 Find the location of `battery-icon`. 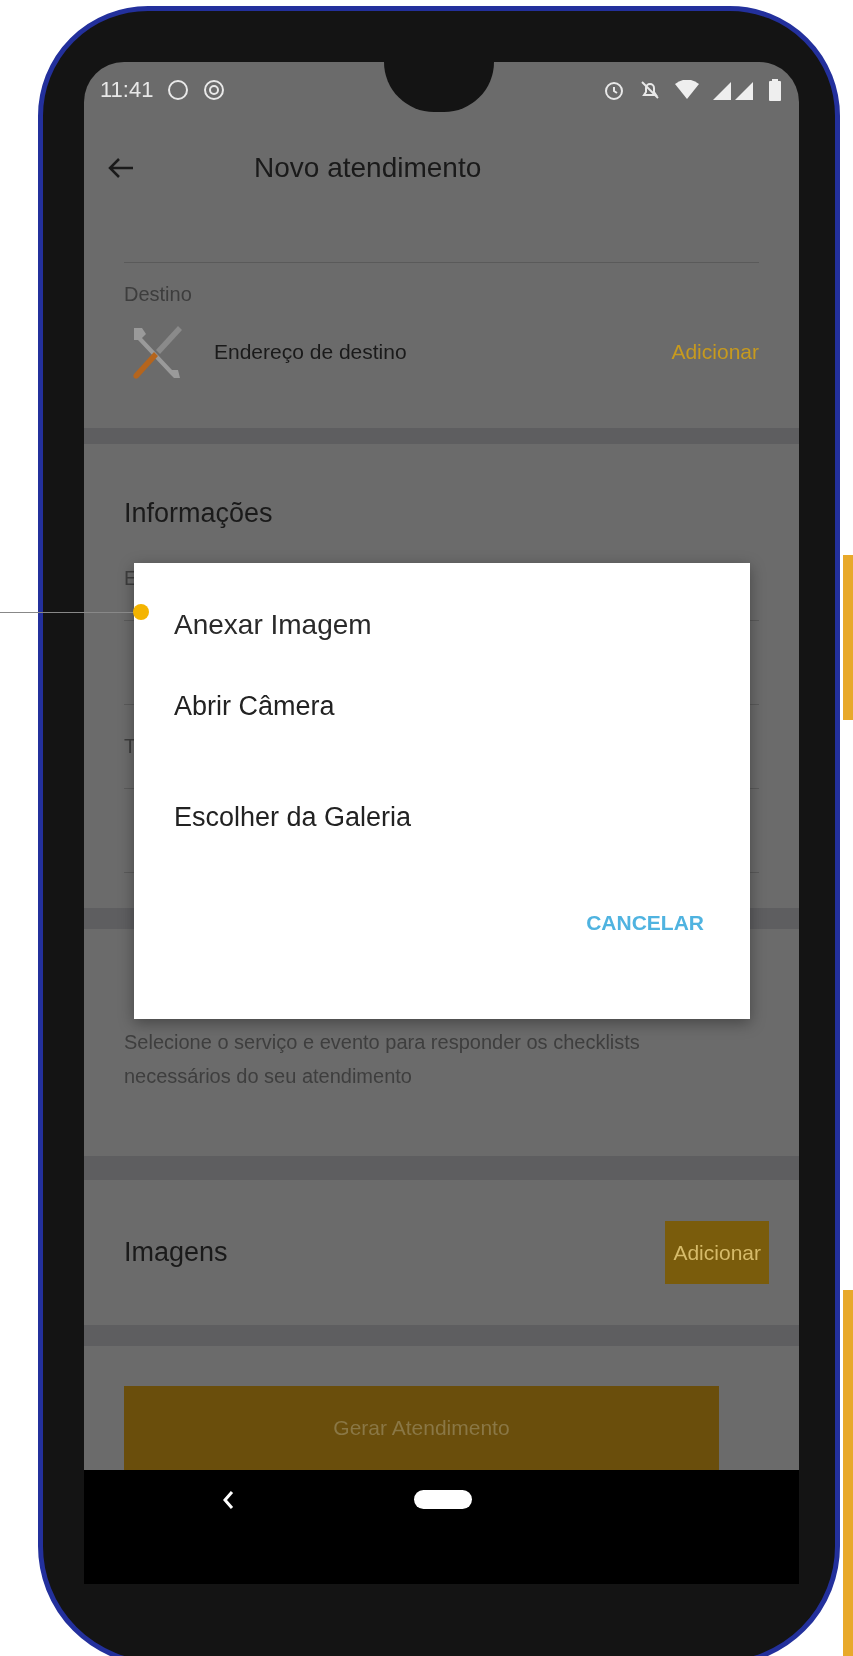

battery-icon is located at coordinates (775, 90).